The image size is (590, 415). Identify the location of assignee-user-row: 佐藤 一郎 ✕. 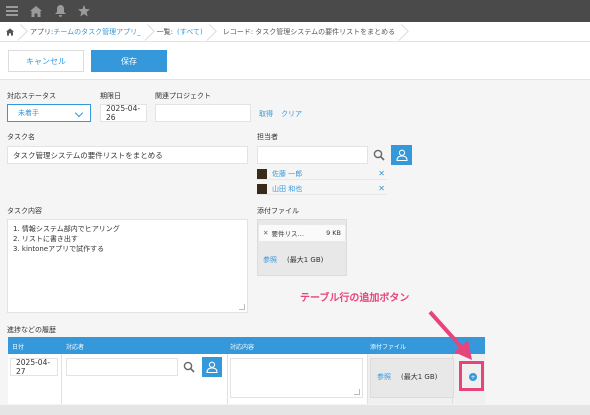
(322, 174).